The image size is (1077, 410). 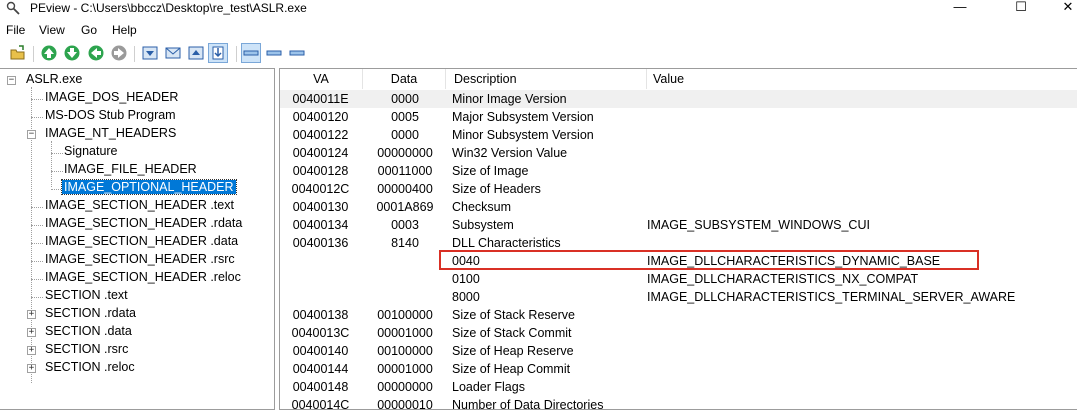 What do you see at coordinates (960, 9) in the screenshot?
I see `minimize-button: —` at bounding box center [960, 9].